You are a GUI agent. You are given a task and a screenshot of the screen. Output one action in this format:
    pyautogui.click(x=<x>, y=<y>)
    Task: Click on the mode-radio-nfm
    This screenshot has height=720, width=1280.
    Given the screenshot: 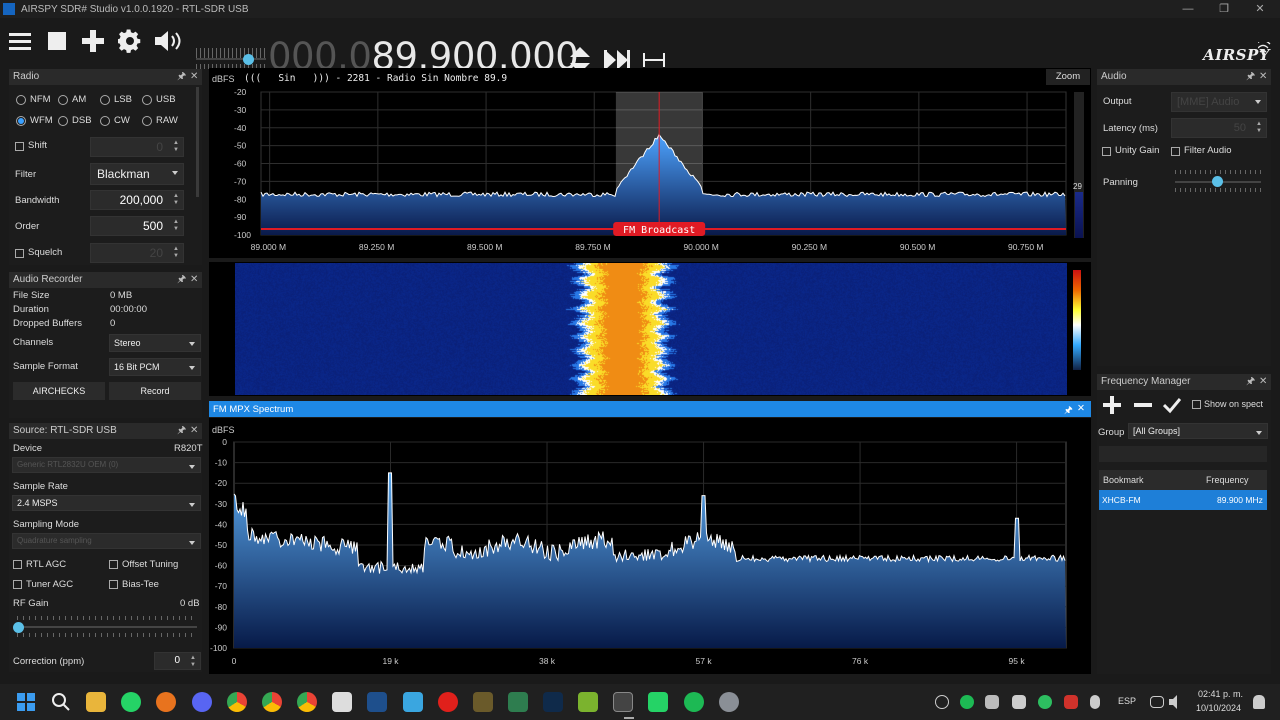 What is the action you would take?
    pyautogui.click(x=21, y=100)
    